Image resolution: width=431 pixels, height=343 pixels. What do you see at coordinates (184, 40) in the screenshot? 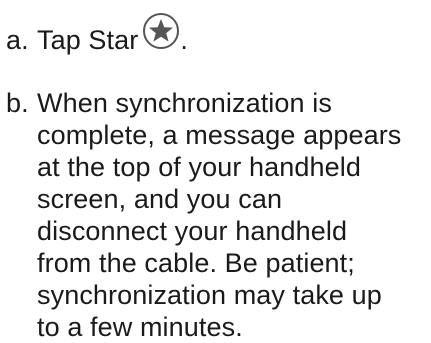
I see `step-a-period: .` at bounding box center [184, 40].